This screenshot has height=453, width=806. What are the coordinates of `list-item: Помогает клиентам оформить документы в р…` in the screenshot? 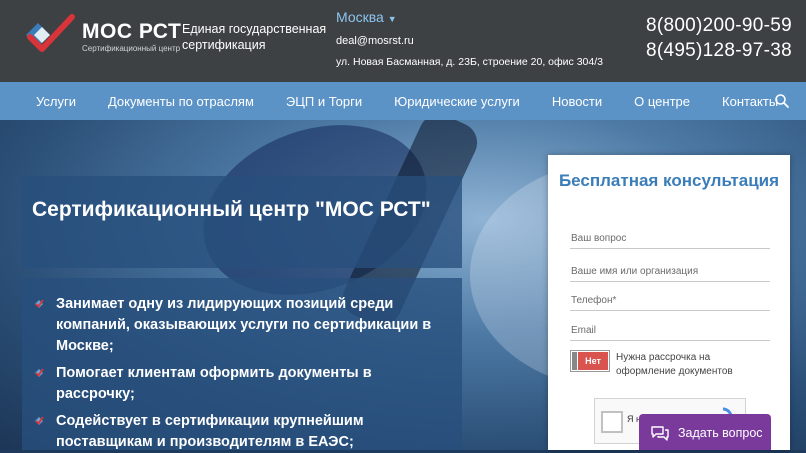 It's located at (234, 384).